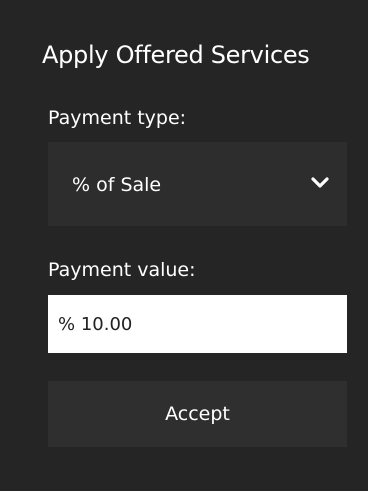 This screenshot has height=491, width=376. Describe the element at coordinates (176, 55) in the screenshot. I see `panel-title: Apply Offered Services` at that location.